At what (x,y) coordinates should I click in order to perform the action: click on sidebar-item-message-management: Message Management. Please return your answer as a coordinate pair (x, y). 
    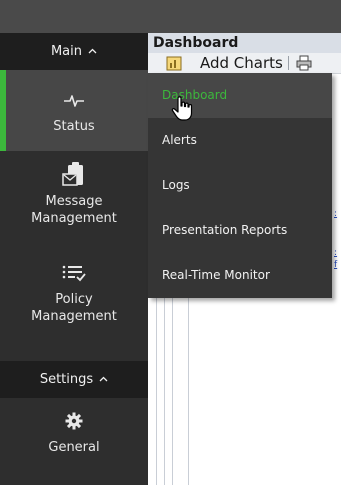
    Looking at the image, I should click on (74, 206).